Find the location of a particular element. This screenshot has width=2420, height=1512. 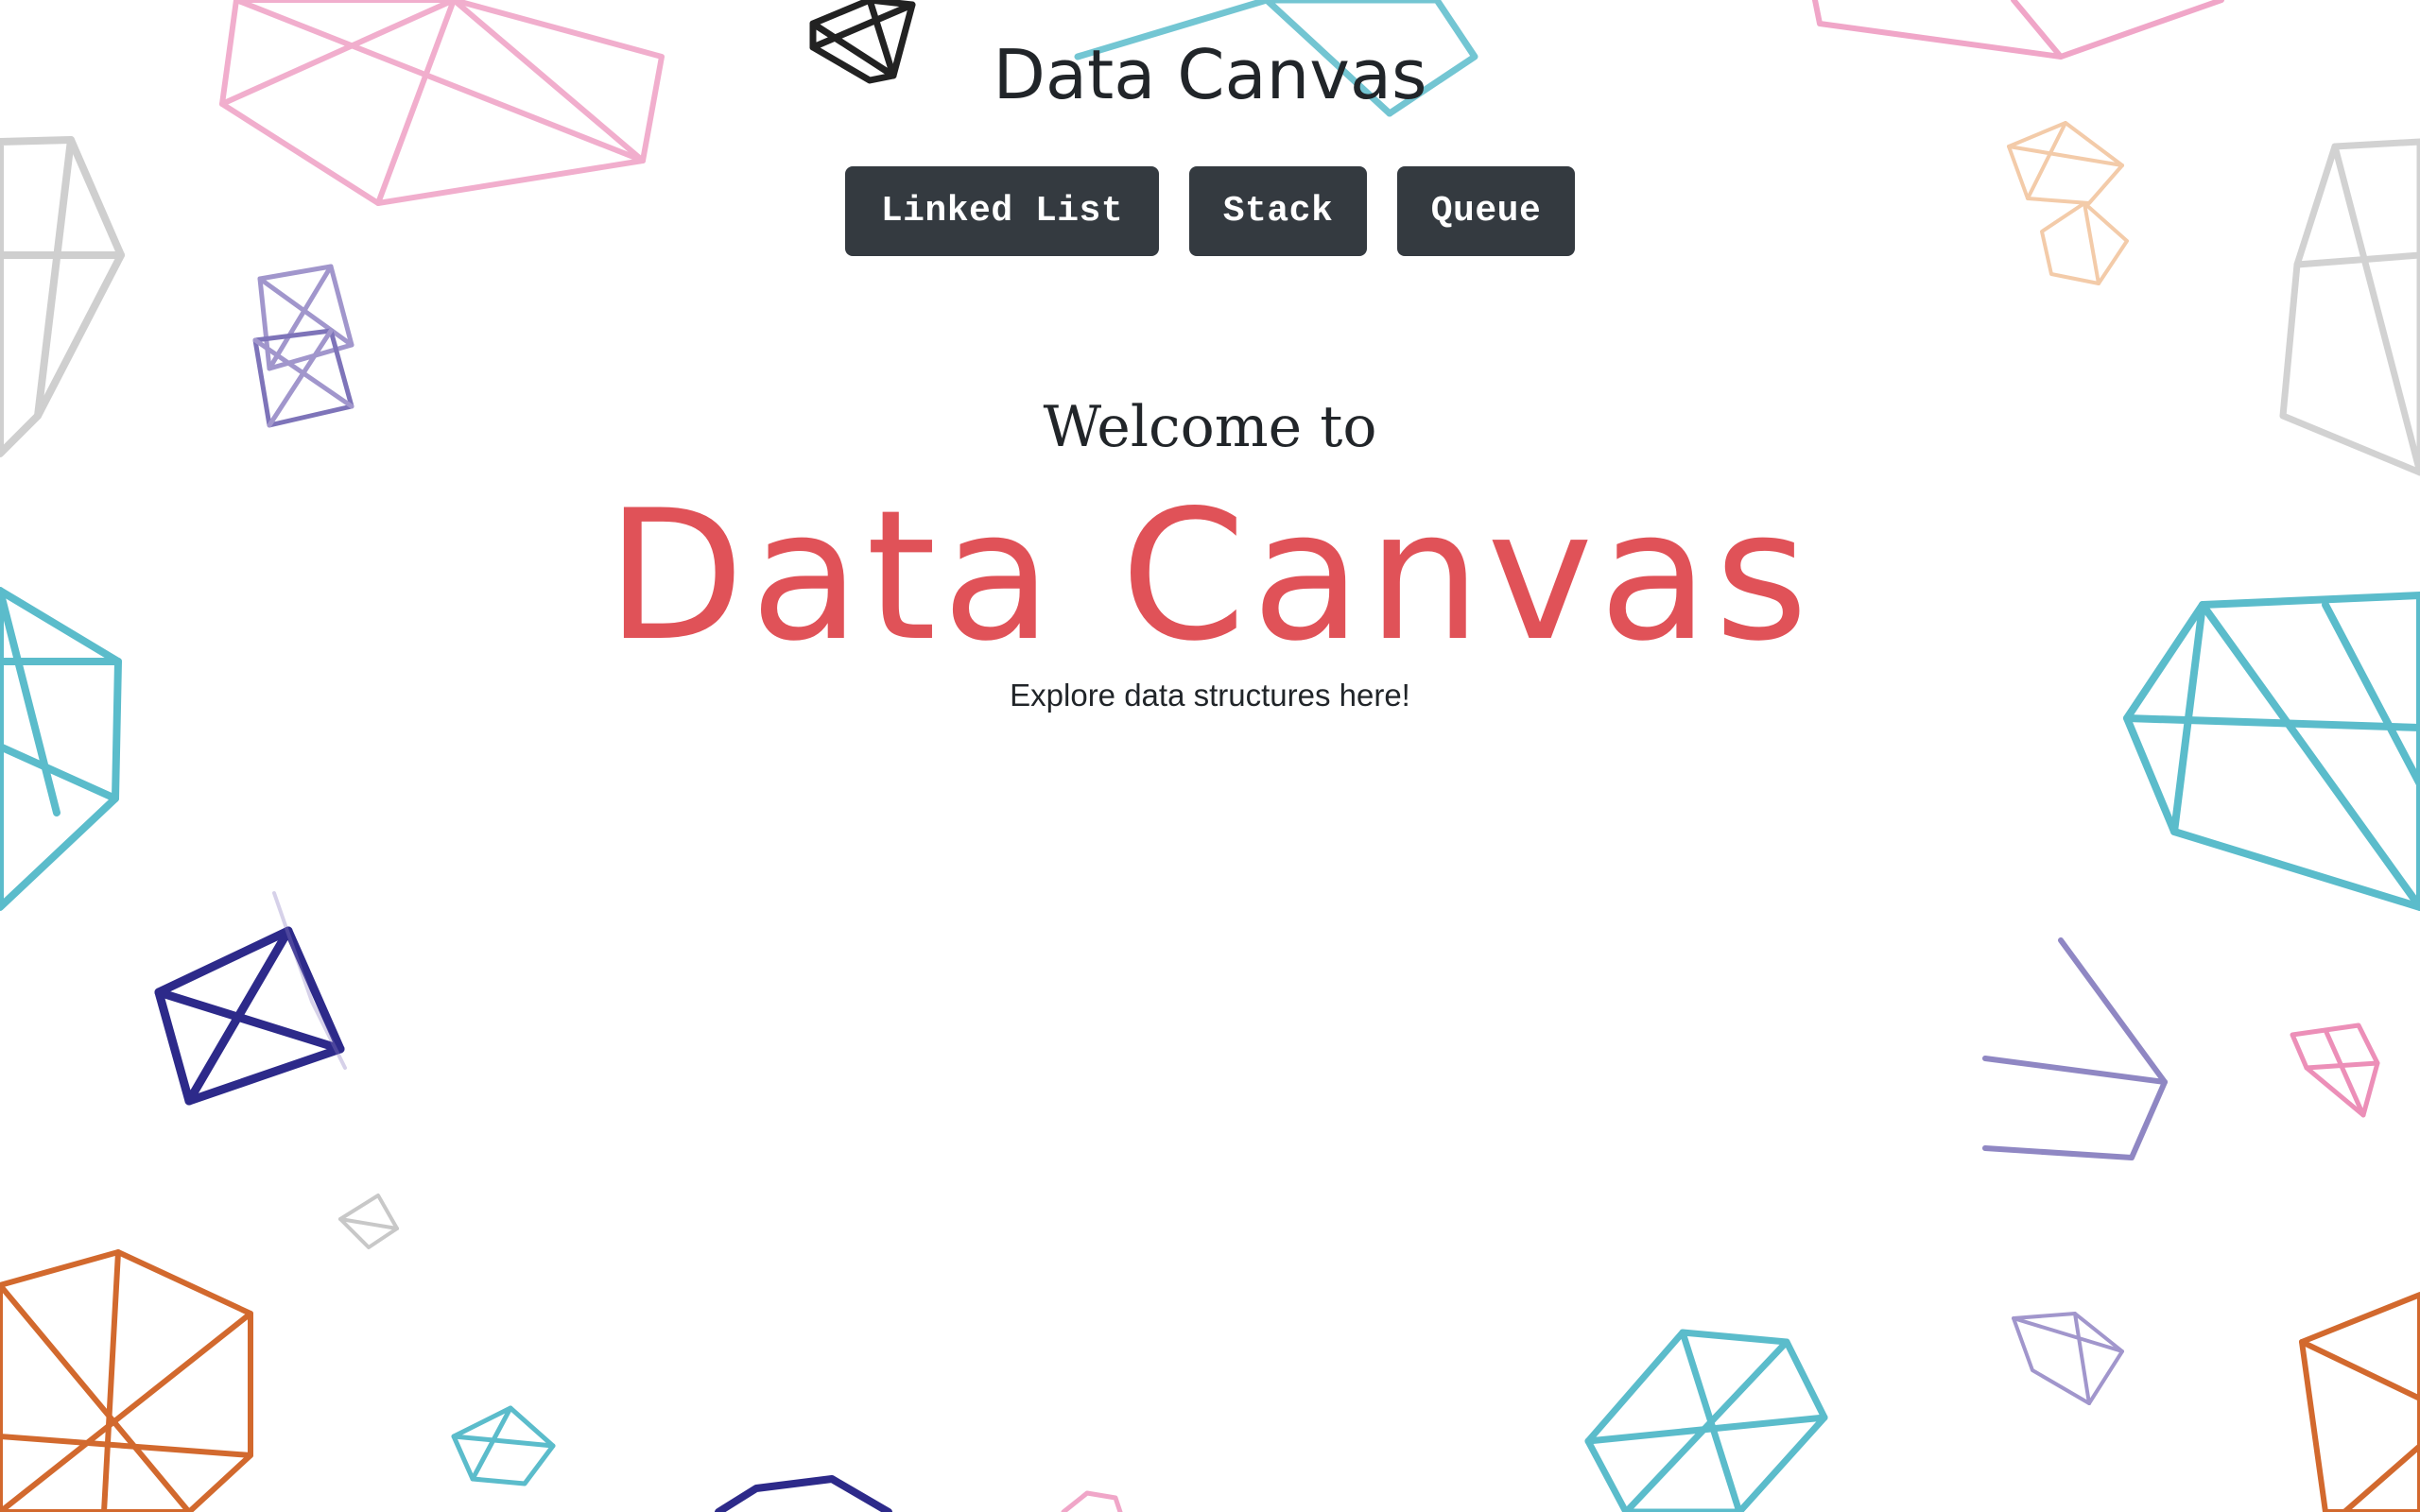

tagline: Explore data structures here! is located at coordinates (1210, 695).